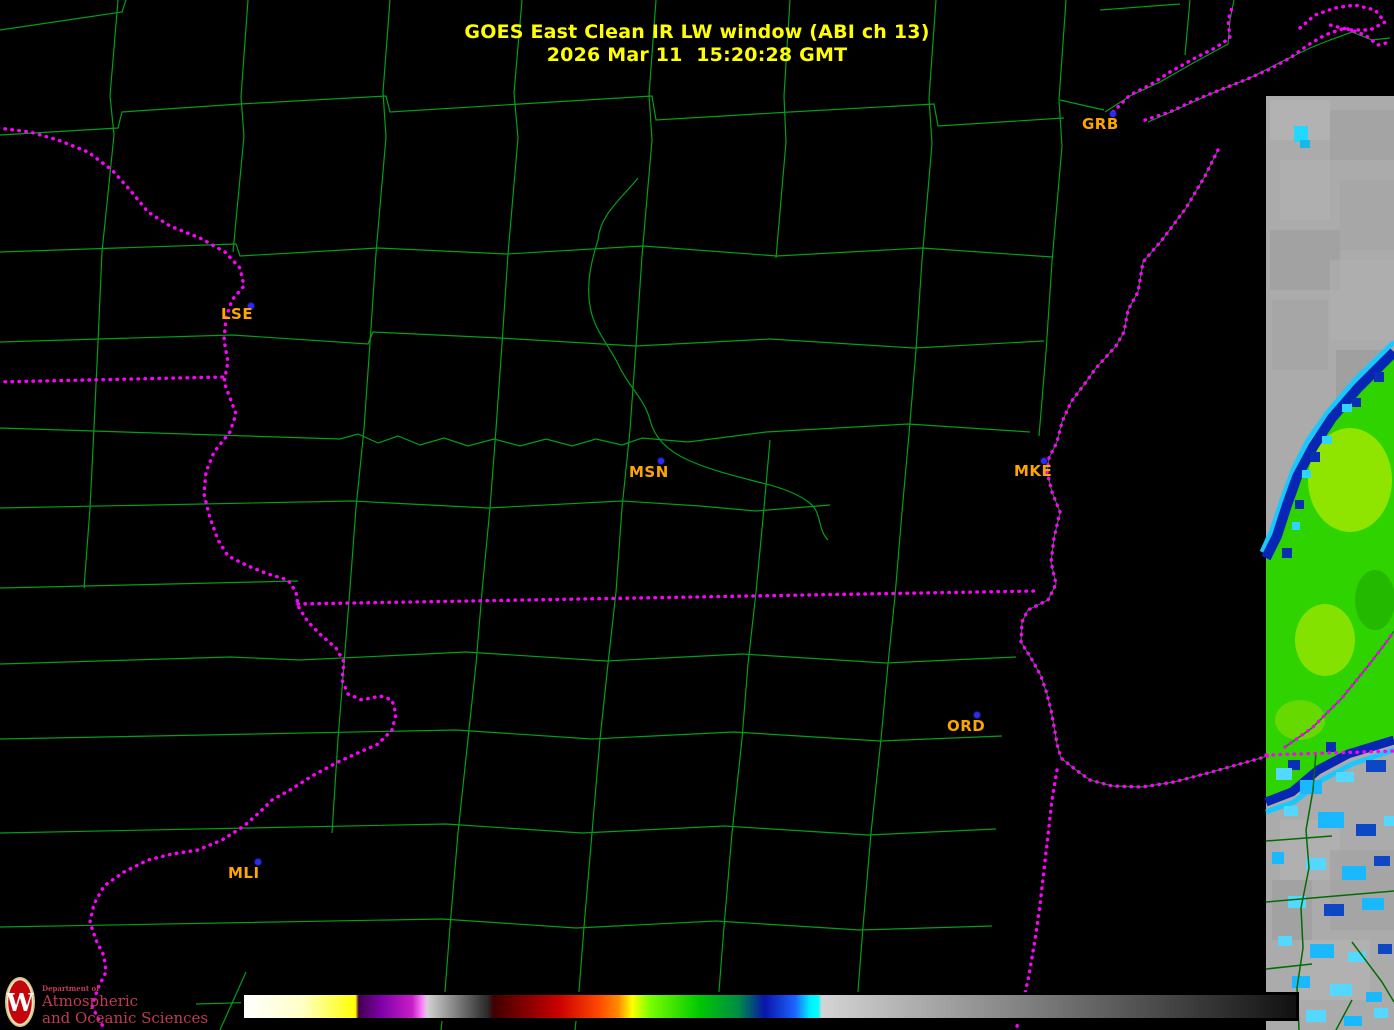  I want to click on logo-line2: Atmospheric, so click(90, 1001).